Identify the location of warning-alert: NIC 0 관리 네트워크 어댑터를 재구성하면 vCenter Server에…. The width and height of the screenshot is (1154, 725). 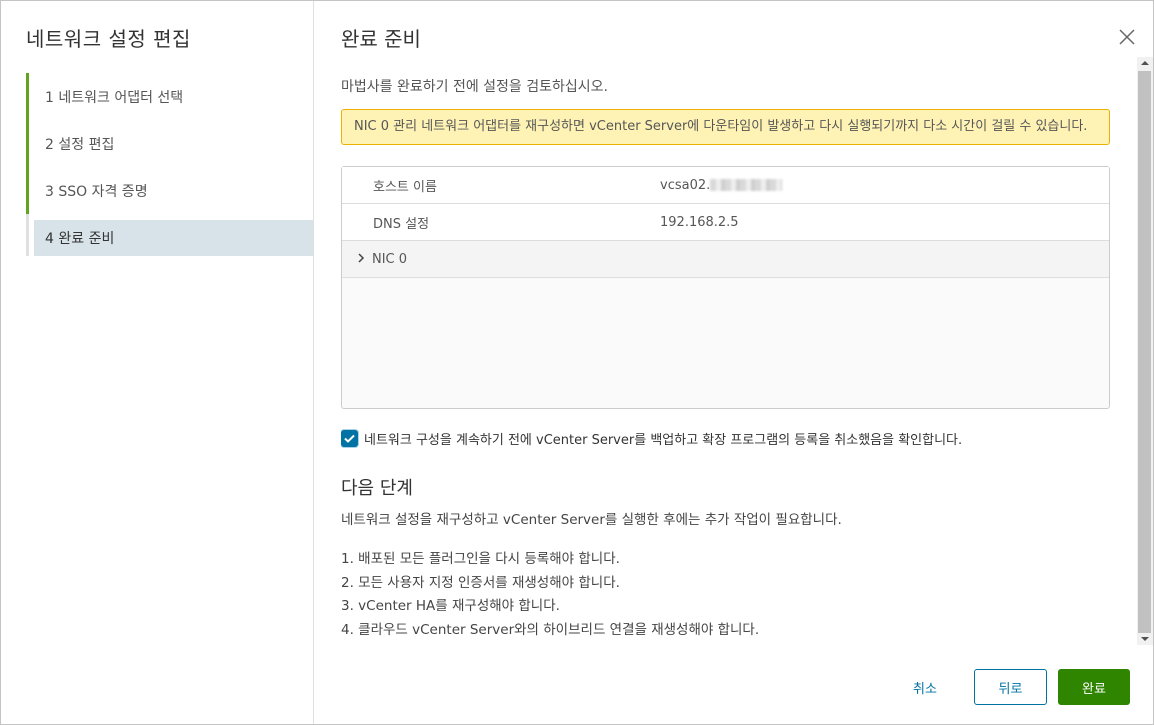
(725, 127).